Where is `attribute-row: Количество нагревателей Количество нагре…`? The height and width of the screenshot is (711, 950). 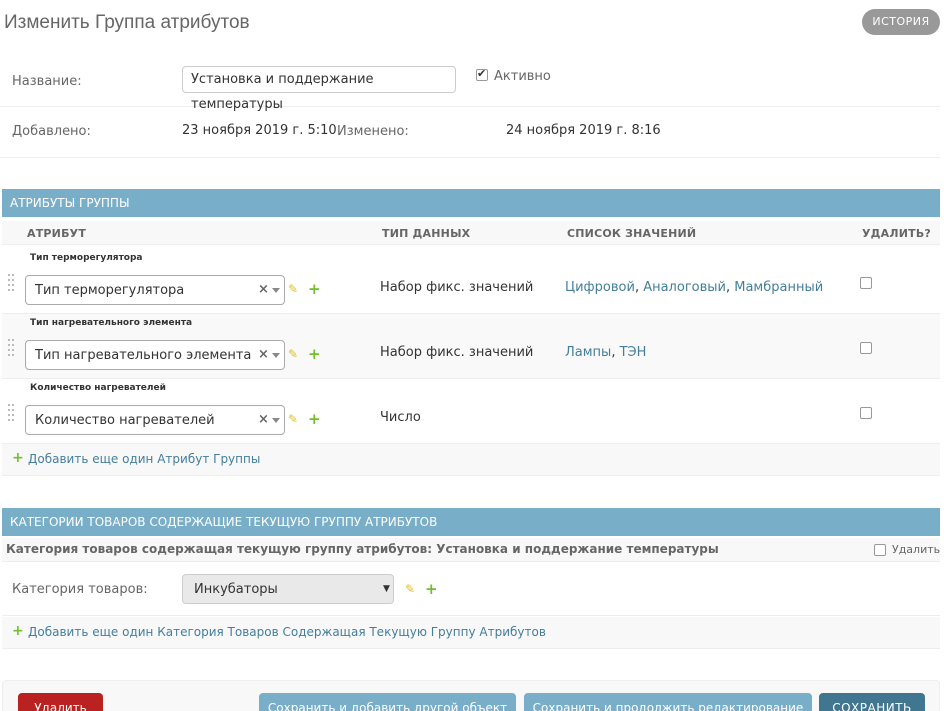
attribute-row: Количество нагревателей Количество нагре… is located at coordinates (471, 411).